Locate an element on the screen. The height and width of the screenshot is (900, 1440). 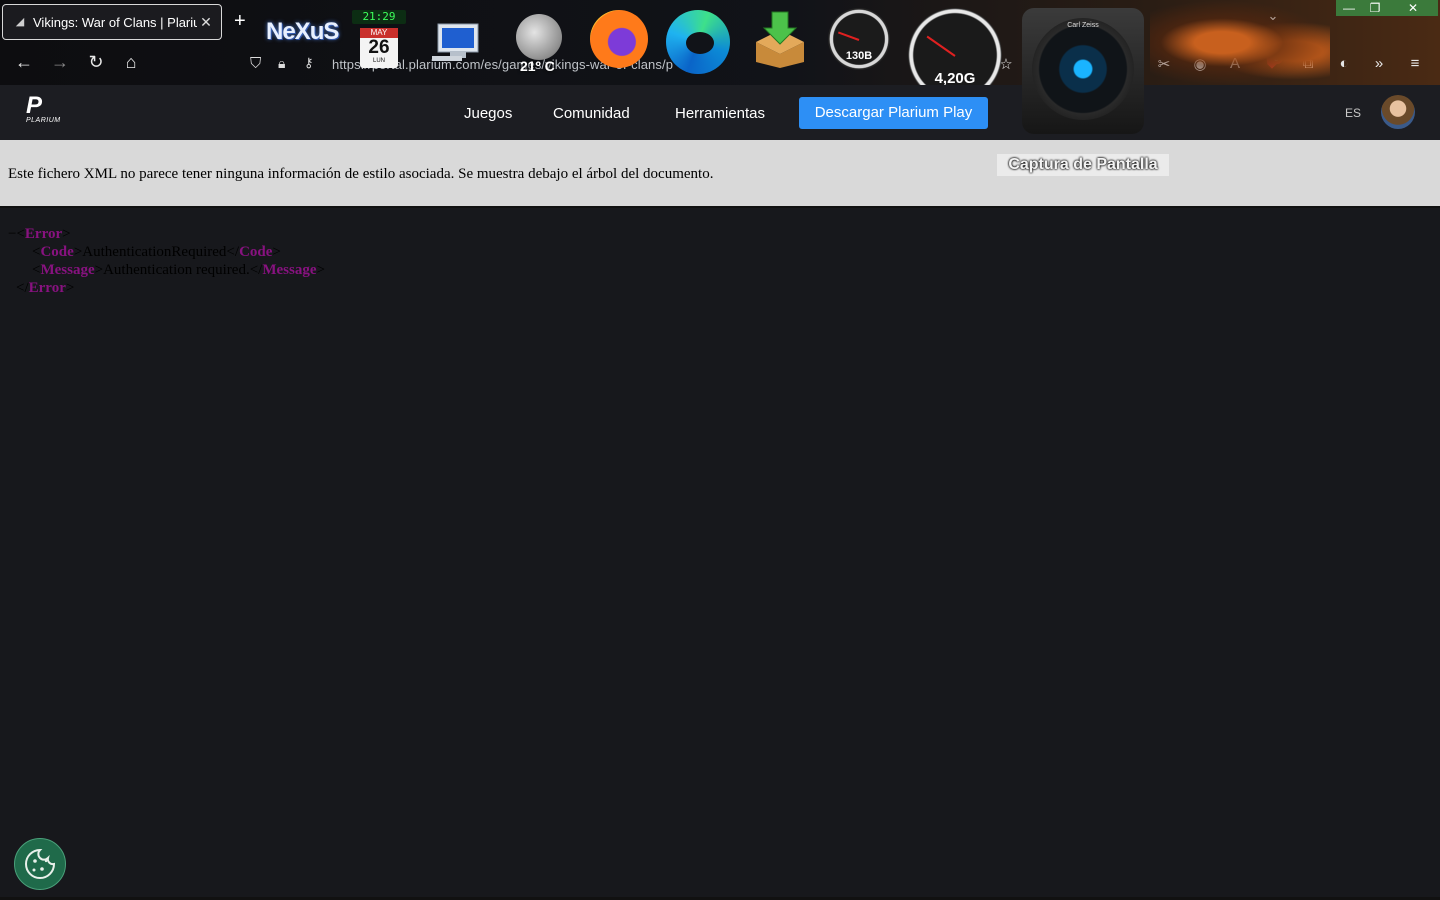
clock-gadget: 21:29 is located at coordinates (379, 17).